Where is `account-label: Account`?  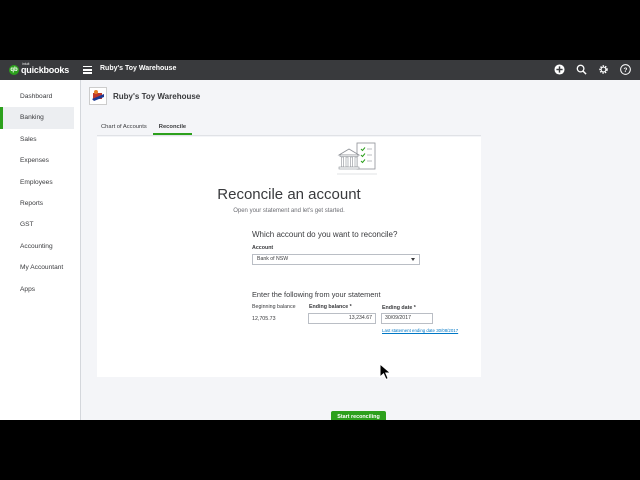
account-label: Account is located at coordinates (263, 248).